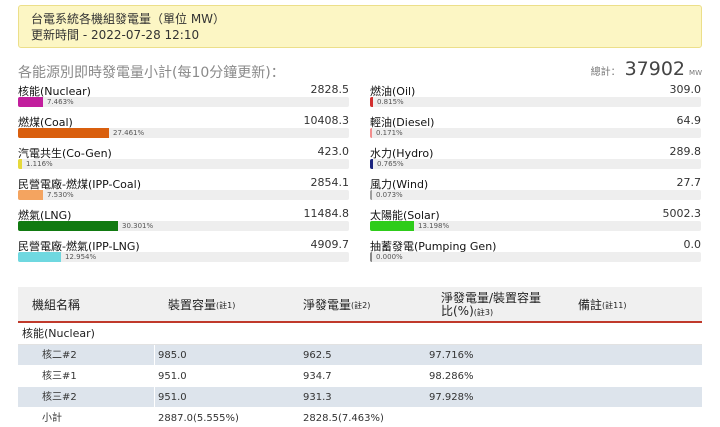 The width and height of the screenshot is (720, 427). What do you see at coordinates (685, 151) in the screenshot?
I see `source-value: 289.8` at bounding box center [685, 151].